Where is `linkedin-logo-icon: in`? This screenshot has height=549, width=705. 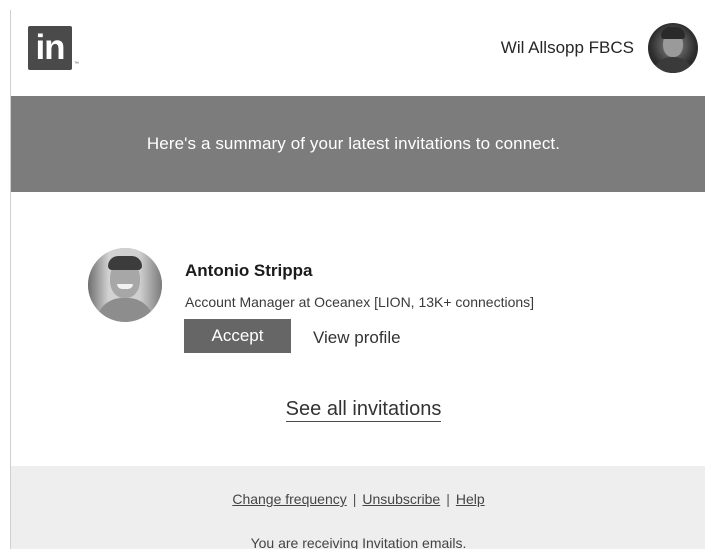 linkedin-logo-icon: in is located at coordinates (50, 48).